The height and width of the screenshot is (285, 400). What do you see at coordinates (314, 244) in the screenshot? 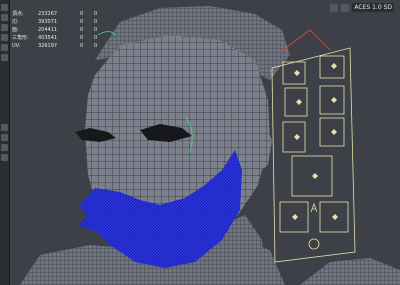
I see `rig-control-circle` at bounding box center [314, 244].